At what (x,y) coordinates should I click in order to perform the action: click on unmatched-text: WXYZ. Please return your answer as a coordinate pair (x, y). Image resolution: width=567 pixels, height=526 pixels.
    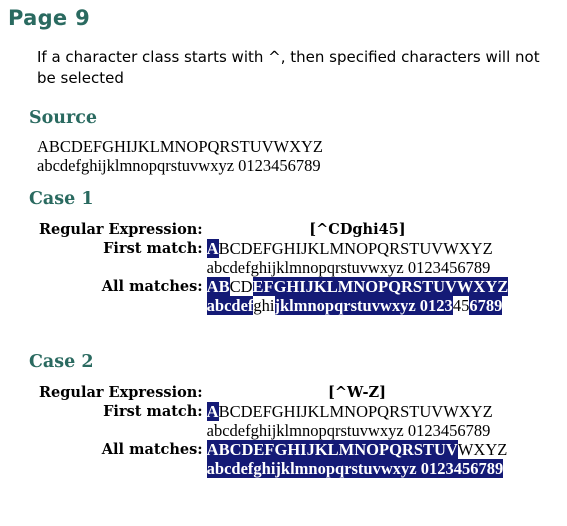
    Looking at the image, I should click on (482, 449).